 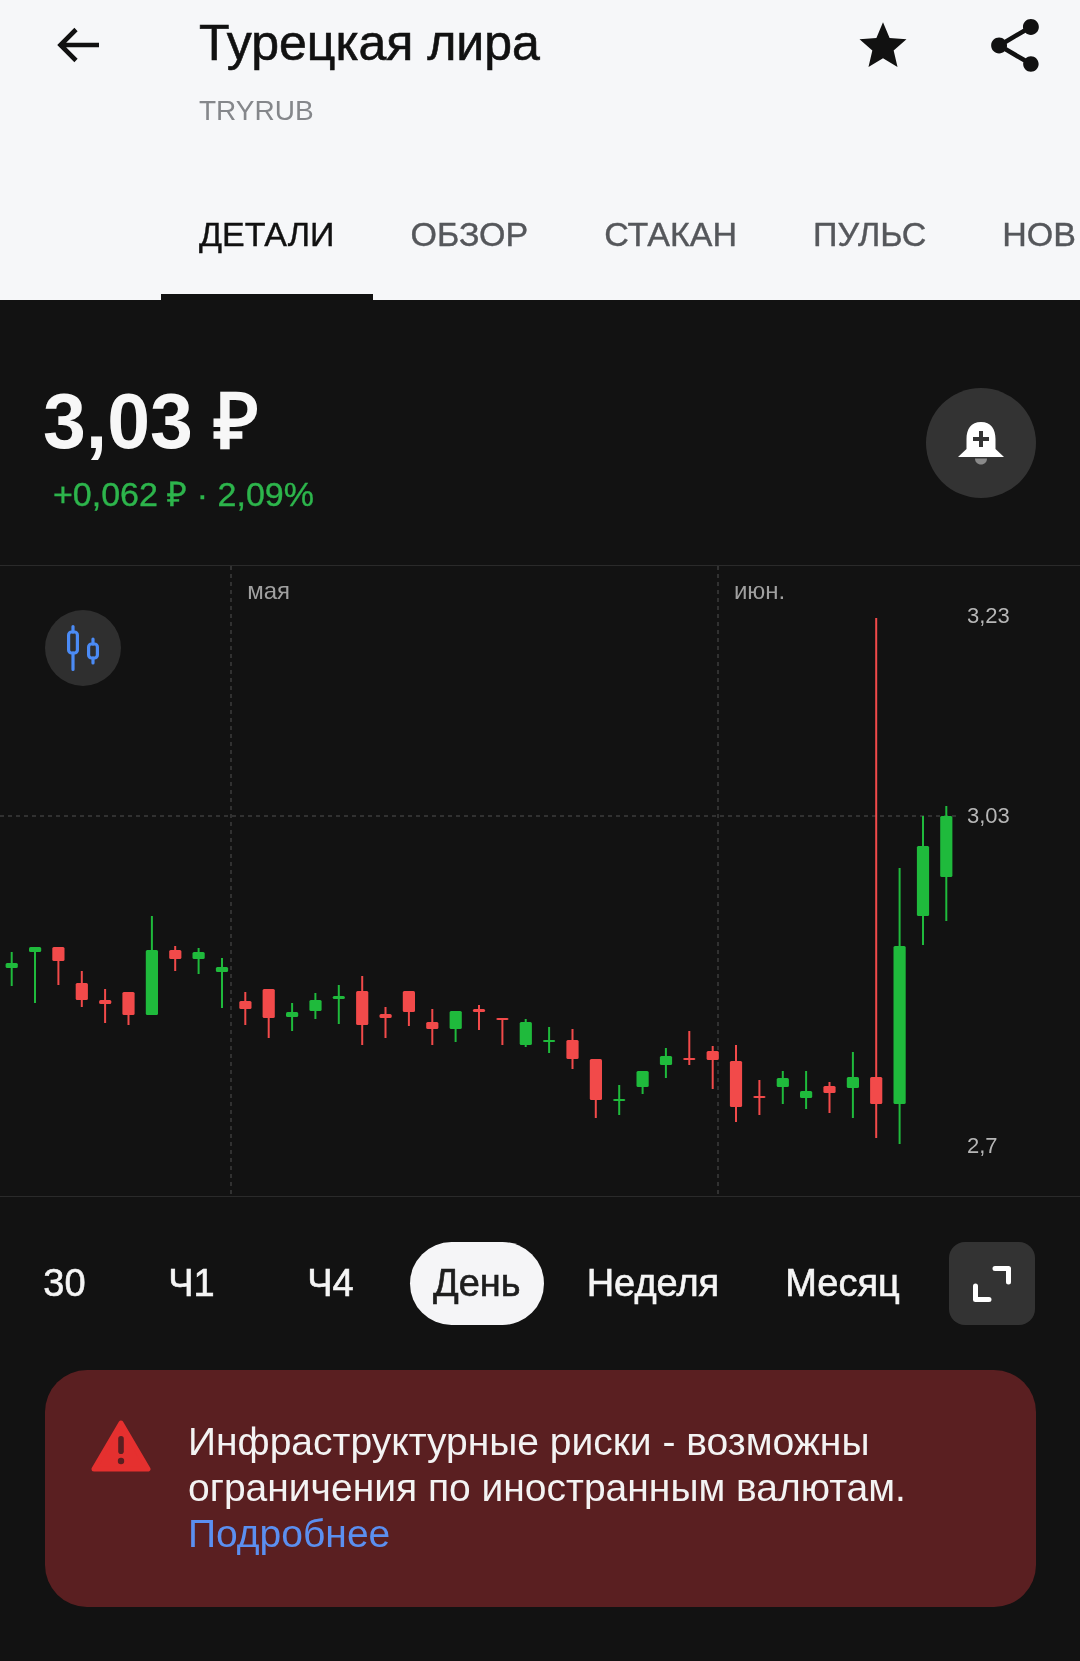 What do you see at coordinates (191, 1283) in the screenshot?
I see `timeframe-button: Ч1` at bounding box center [191, 1283].